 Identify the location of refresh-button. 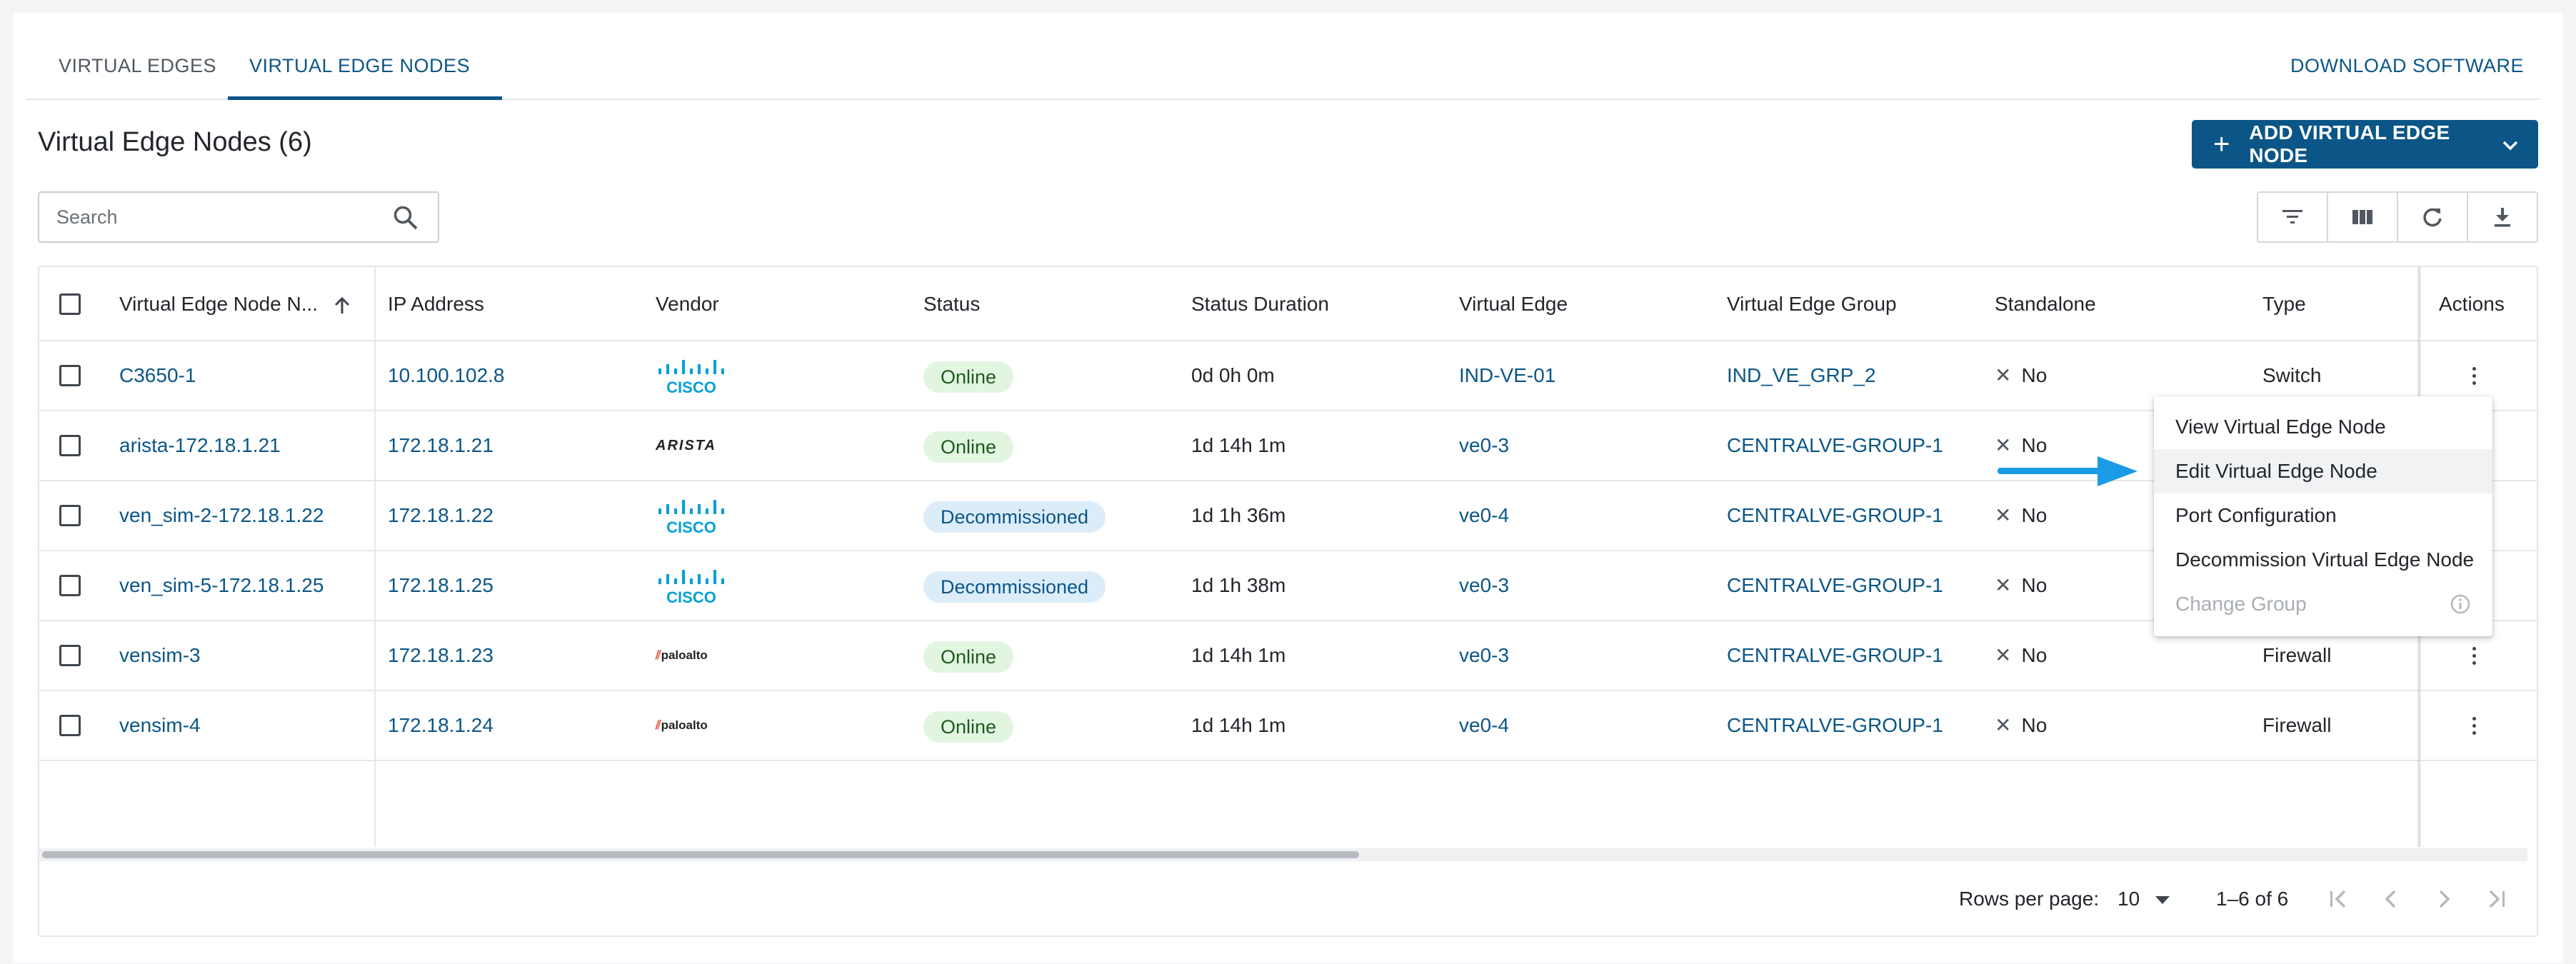
(2433, 217).